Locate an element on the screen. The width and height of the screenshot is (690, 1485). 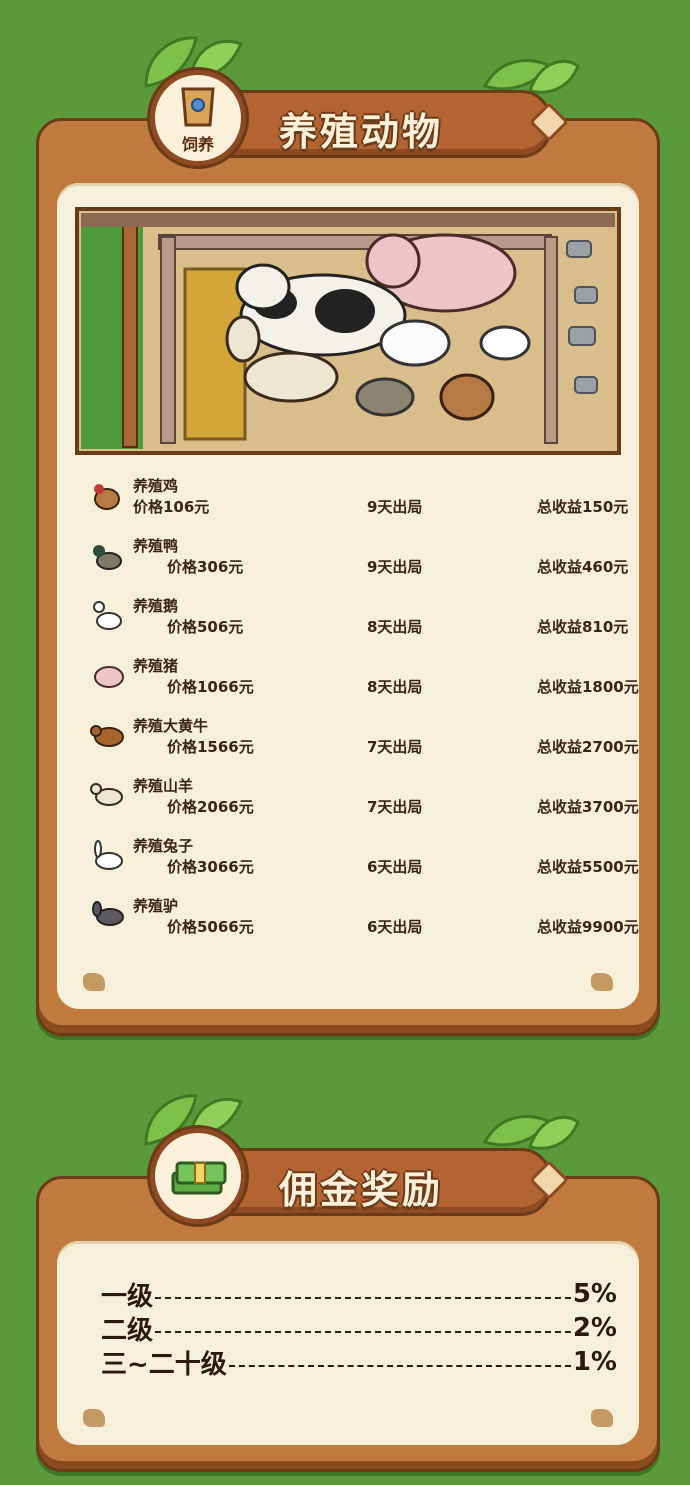
section-title: 养殖动物 is located at coordinates (361, 132).